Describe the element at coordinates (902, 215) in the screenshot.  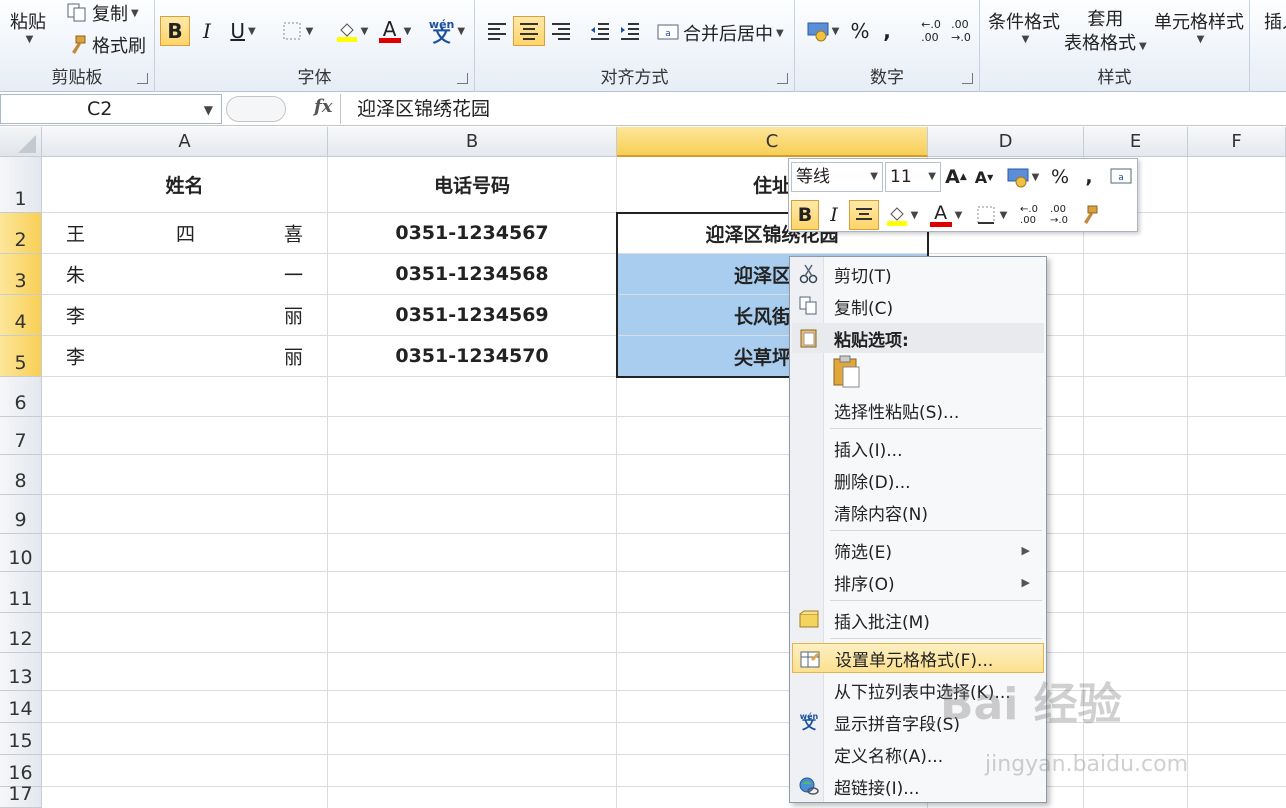
I see `mini-fill-color-button: ▼` at that location.